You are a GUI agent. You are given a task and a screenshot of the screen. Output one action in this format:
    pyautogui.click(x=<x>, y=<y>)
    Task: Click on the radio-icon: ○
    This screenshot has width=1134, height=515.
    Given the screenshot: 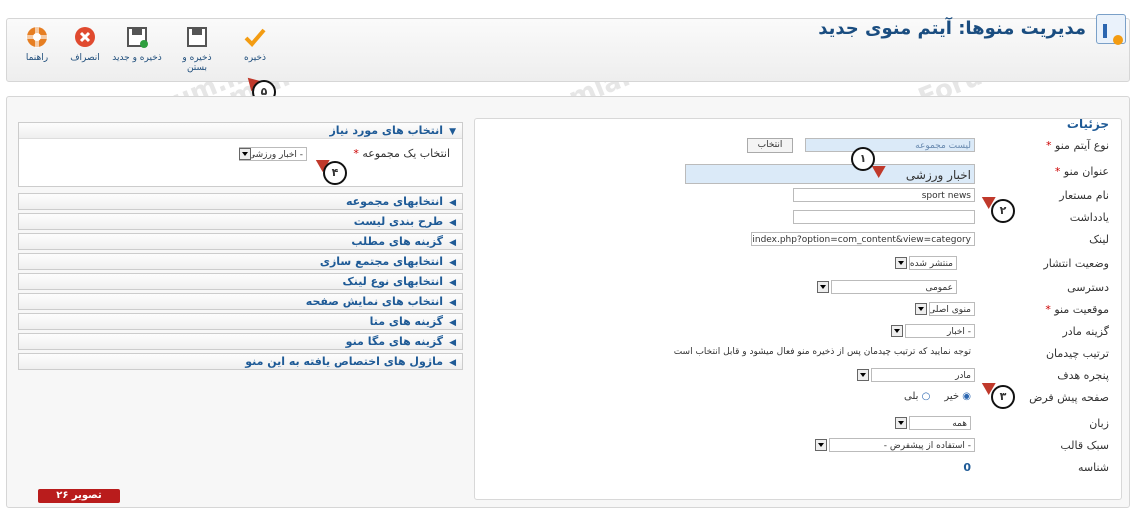 What is the action you would take?
    pyautogui.click(x=926, y=396)
    